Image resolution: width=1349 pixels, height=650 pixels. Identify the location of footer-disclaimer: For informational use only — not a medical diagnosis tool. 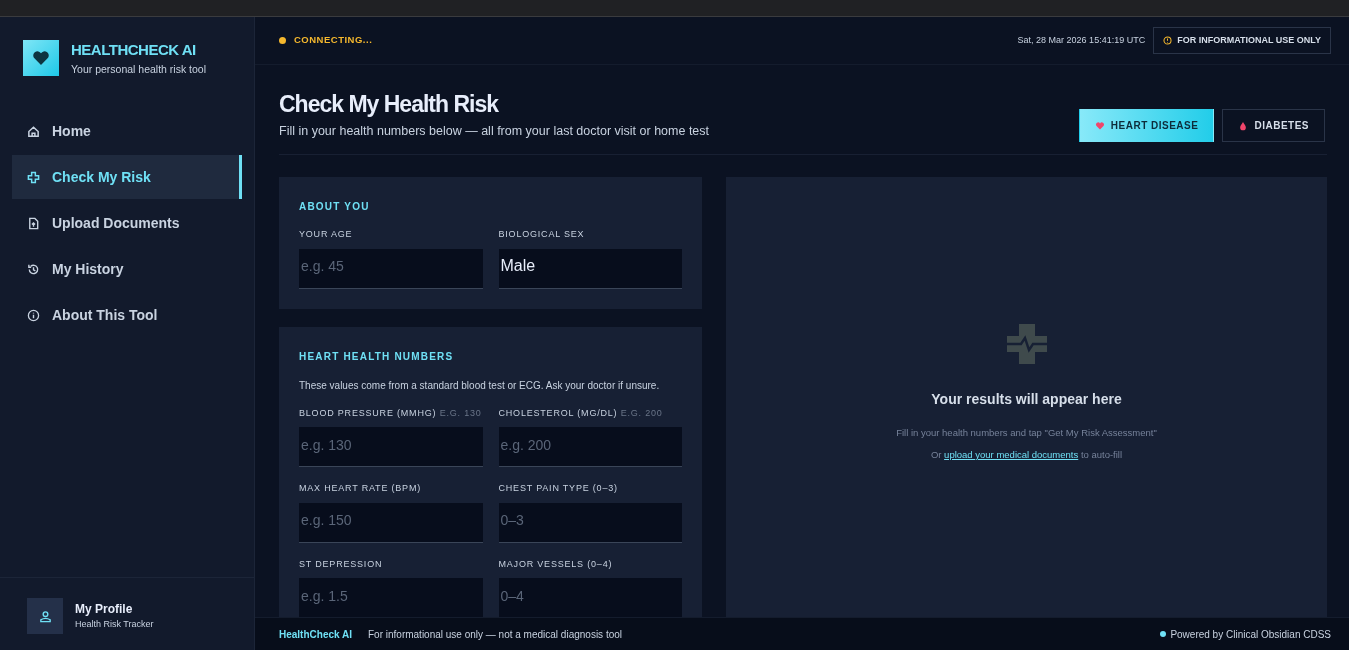
(495, 634).